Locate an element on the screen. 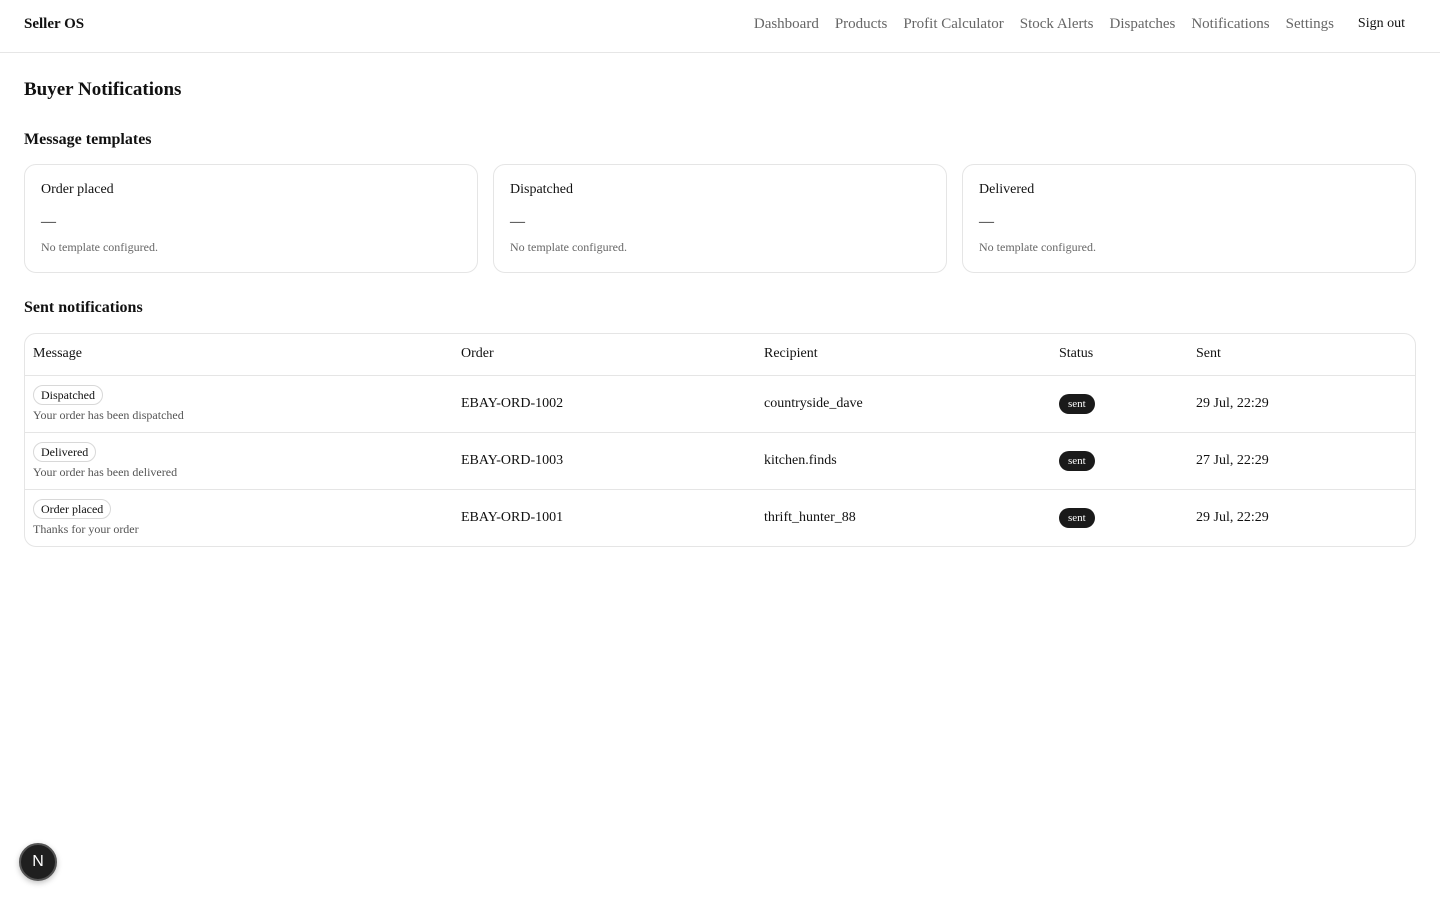 The width and height of the screenshot is (1440, 900). column-header-message: Message is located at coordinates (239, 355).